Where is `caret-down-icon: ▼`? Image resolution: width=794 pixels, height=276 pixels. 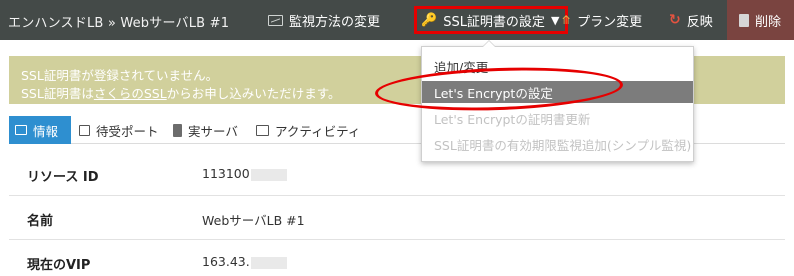
caret-down-icon: ▼ is located at coordinates (555, 20).